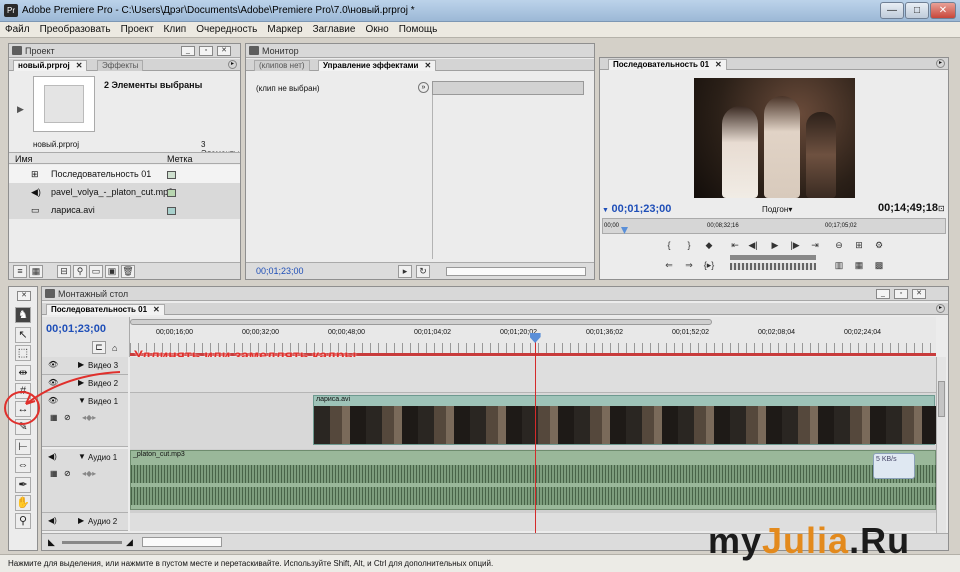  Describe the element at coordinates (709, 246) in the screenshot. I see `marker-icon: ◆` at that location.